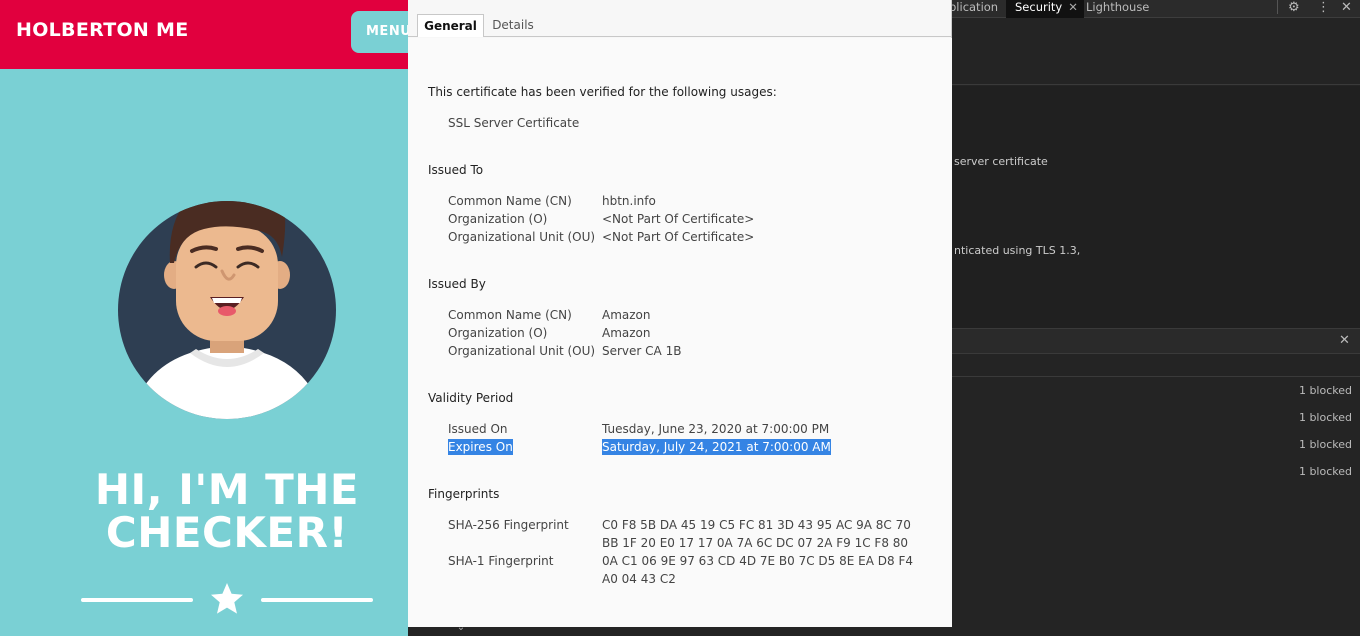 The width and height of the screenshot is (1360, 636). What do you see at coordinates (102, 30) in the screenshot?
I see `site-brand: HOLBERTON ME` at bounding box center [102, 30].